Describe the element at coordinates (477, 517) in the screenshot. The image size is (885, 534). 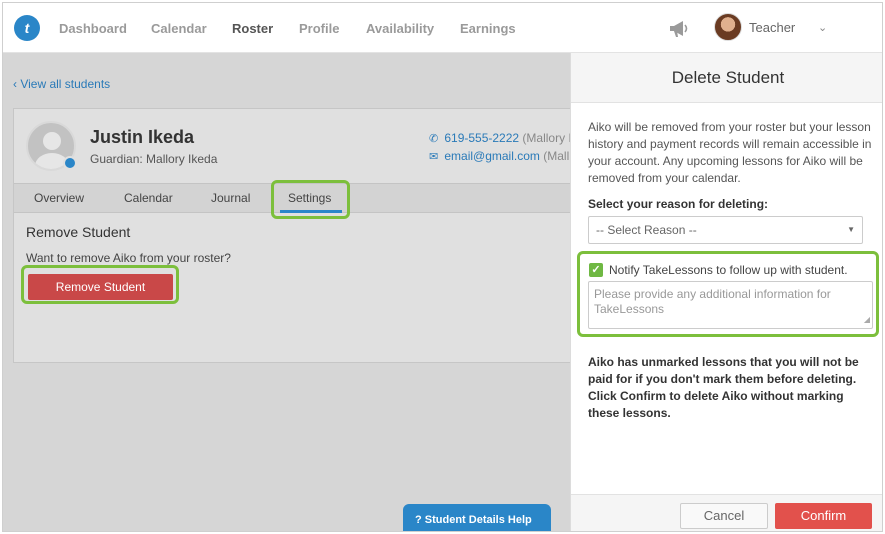
I see `student-details-help-button: ? Student Details Help` at that location.